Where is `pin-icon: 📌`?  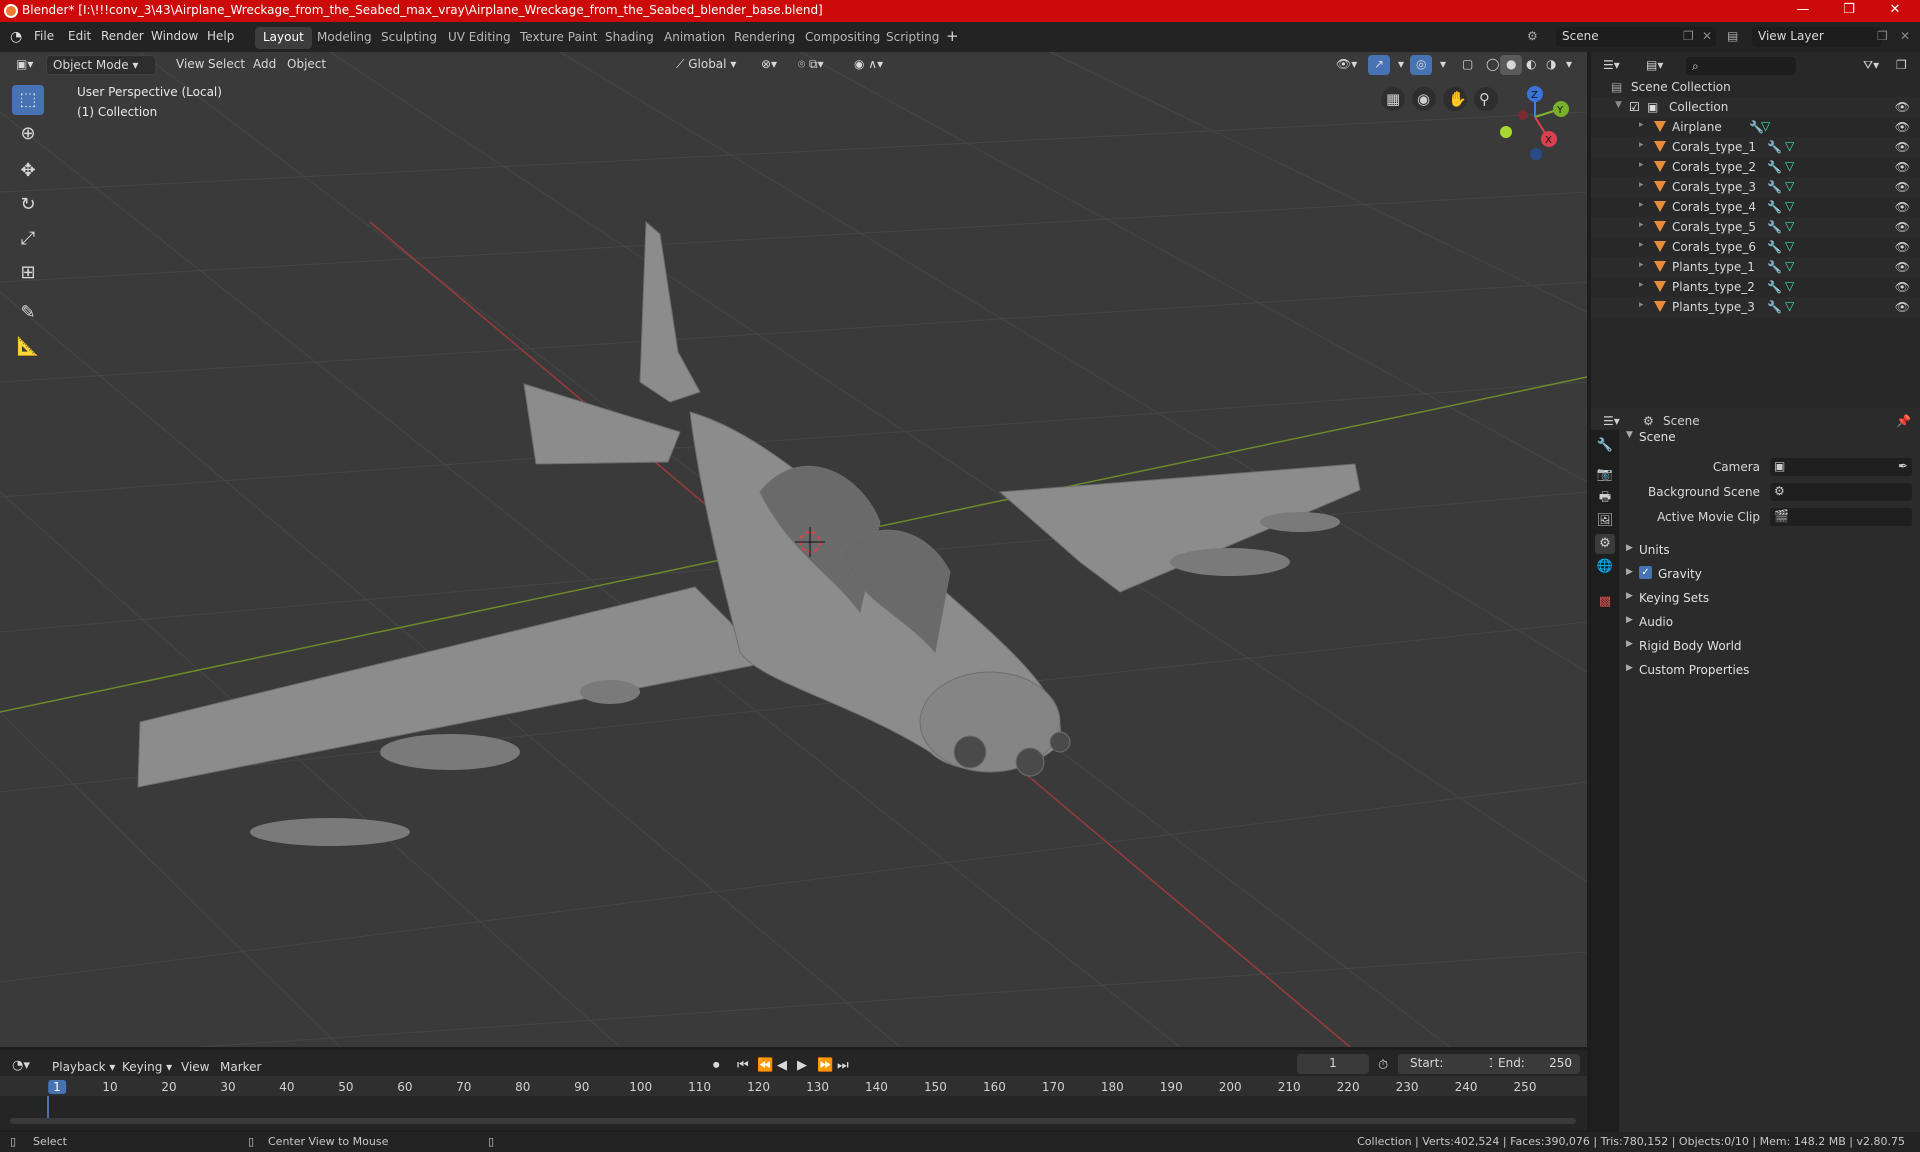 pin-icon: 📌 is located at coordinates (1903, 421).